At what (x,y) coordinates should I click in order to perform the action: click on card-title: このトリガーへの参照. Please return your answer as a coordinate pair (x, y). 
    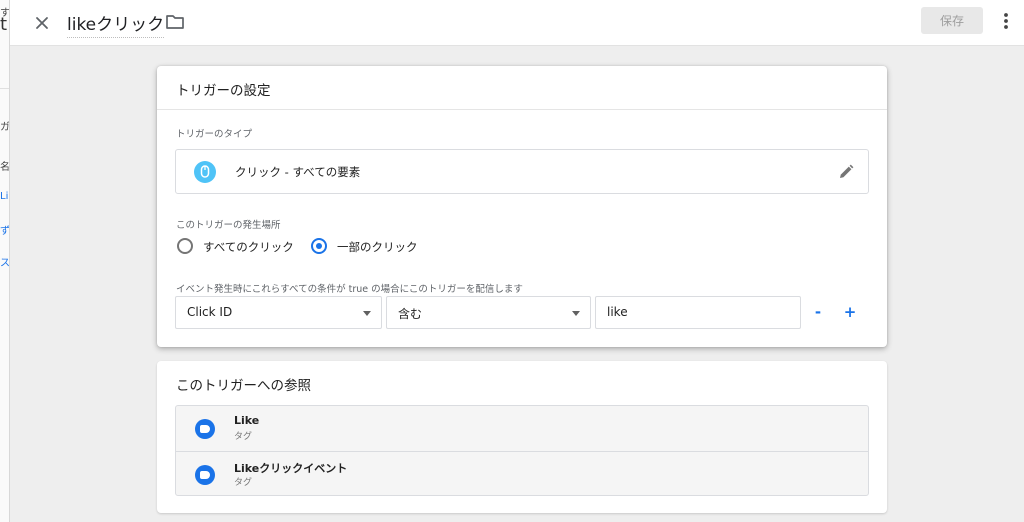
    Looking at the image, I should click on (243, 386).